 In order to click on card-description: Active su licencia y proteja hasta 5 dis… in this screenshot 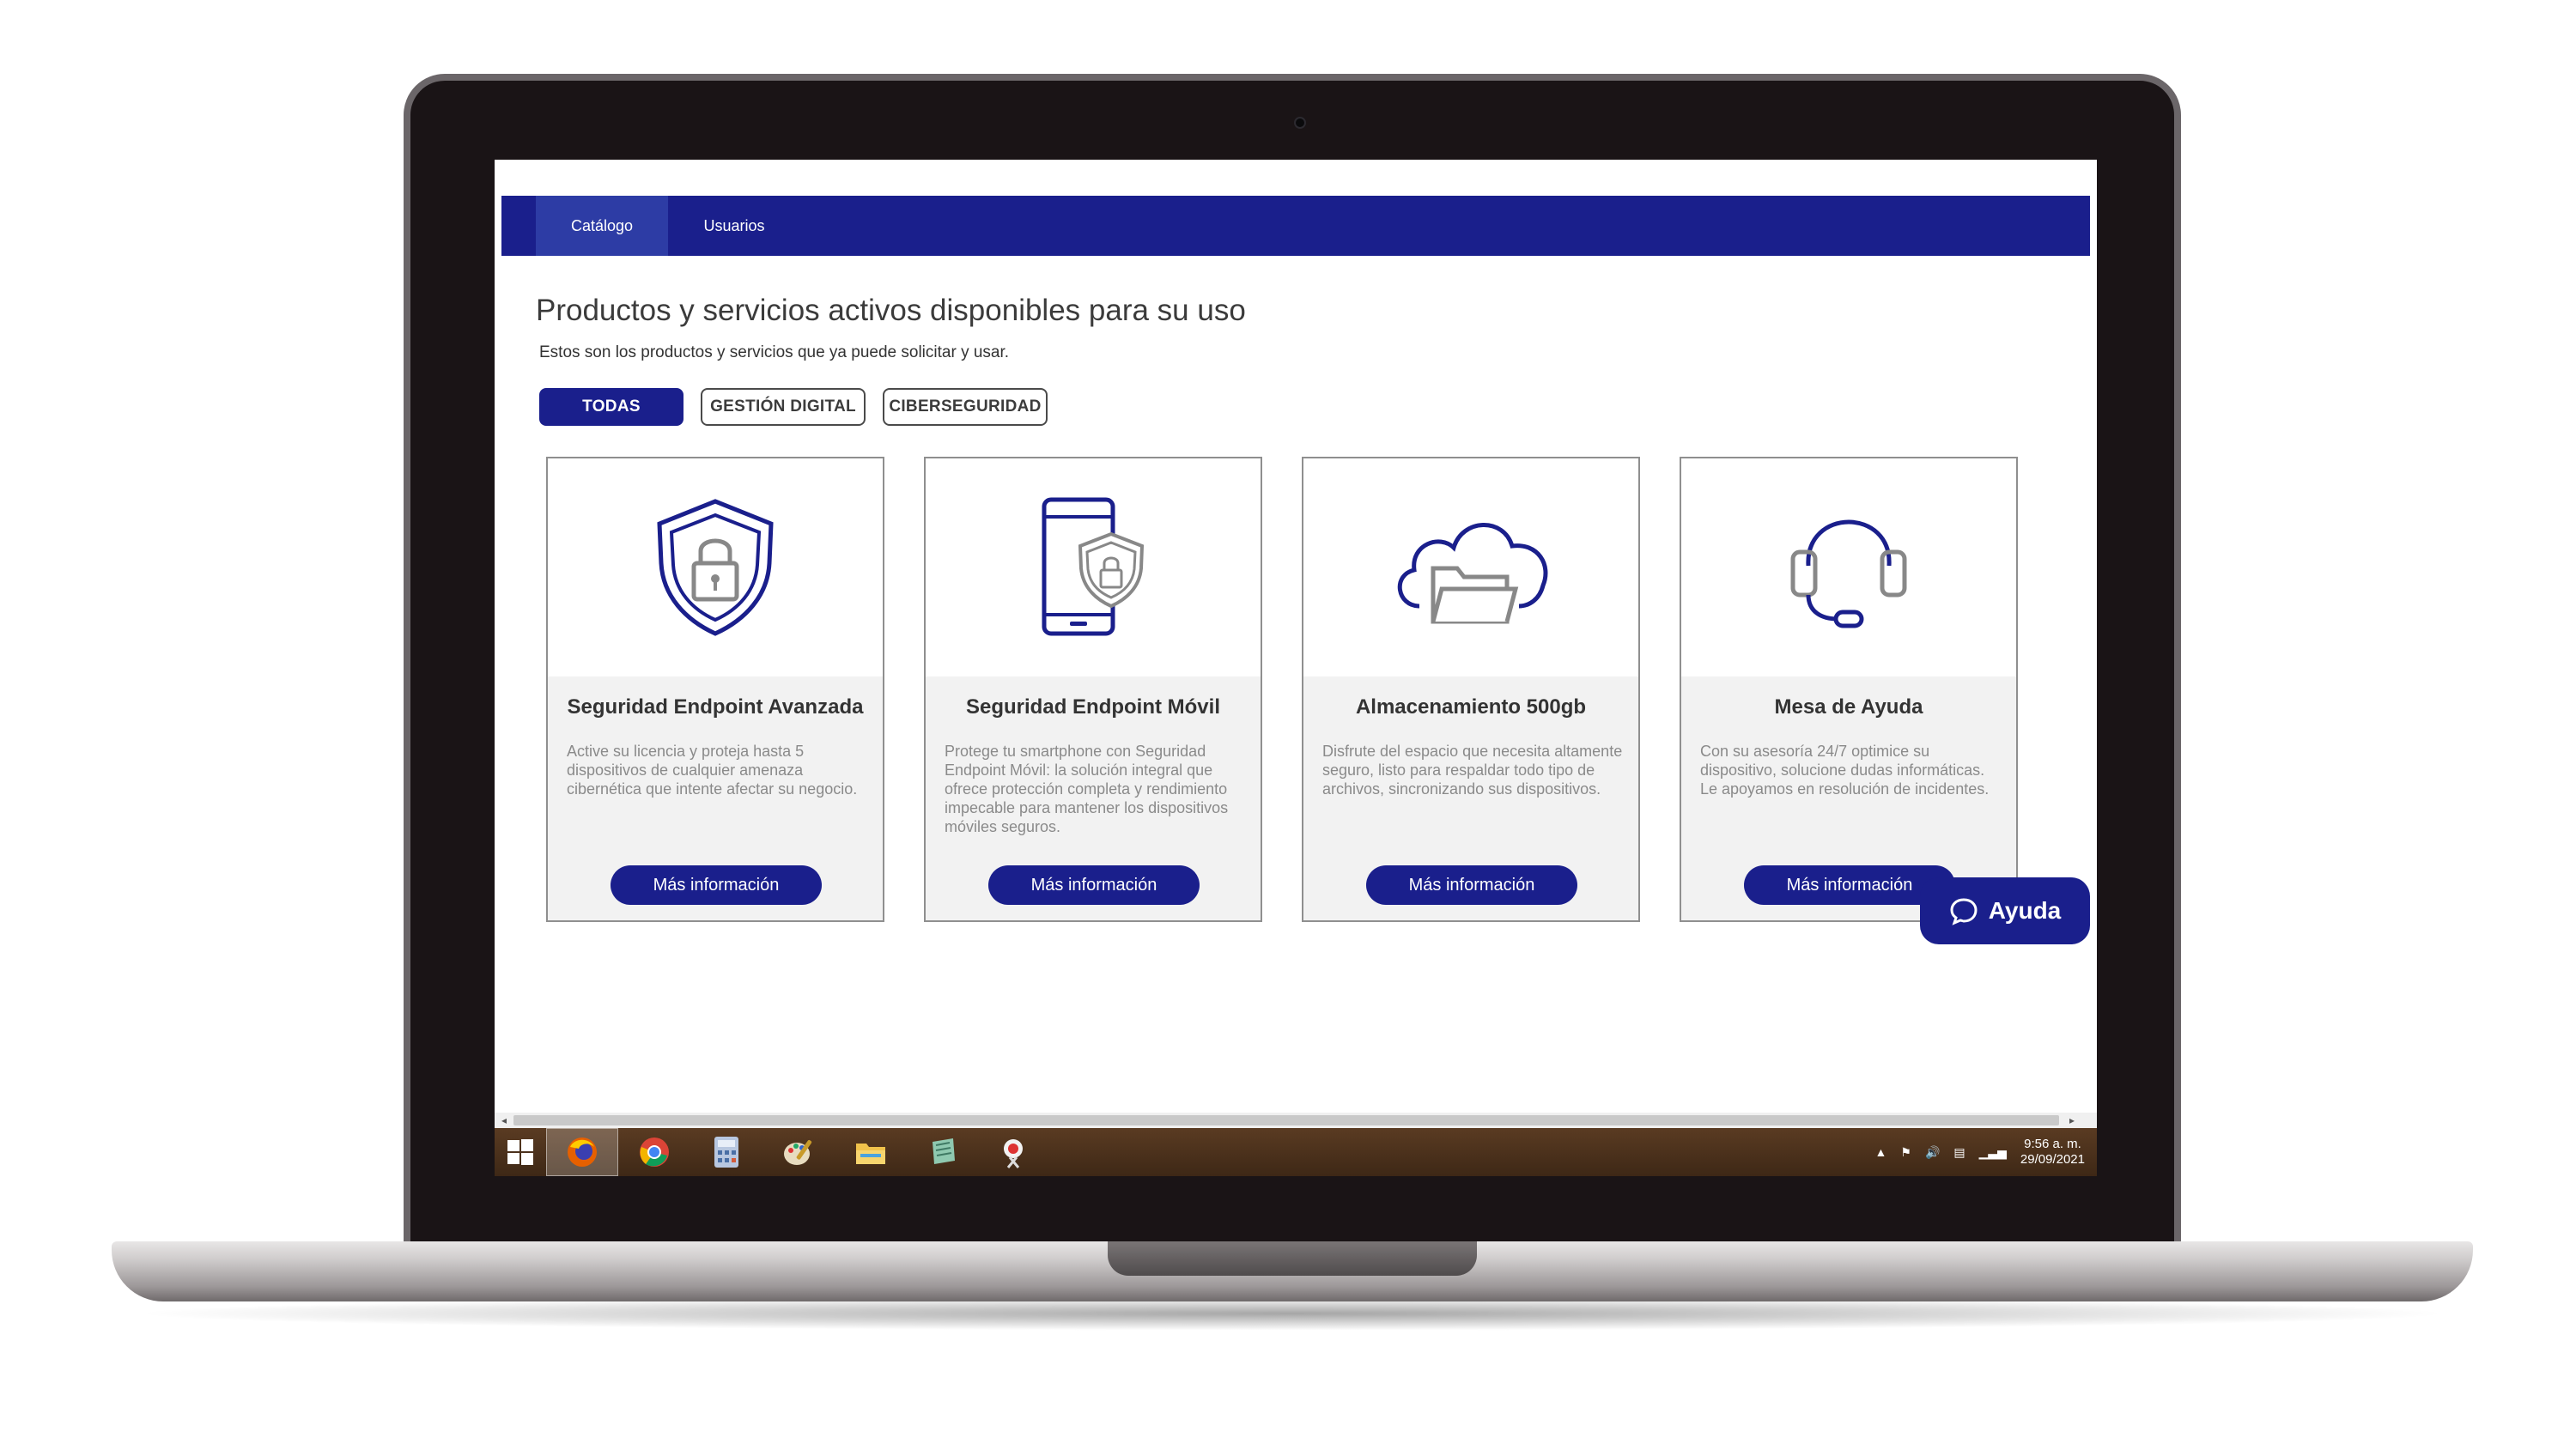, I will do `click(713, 771)`.